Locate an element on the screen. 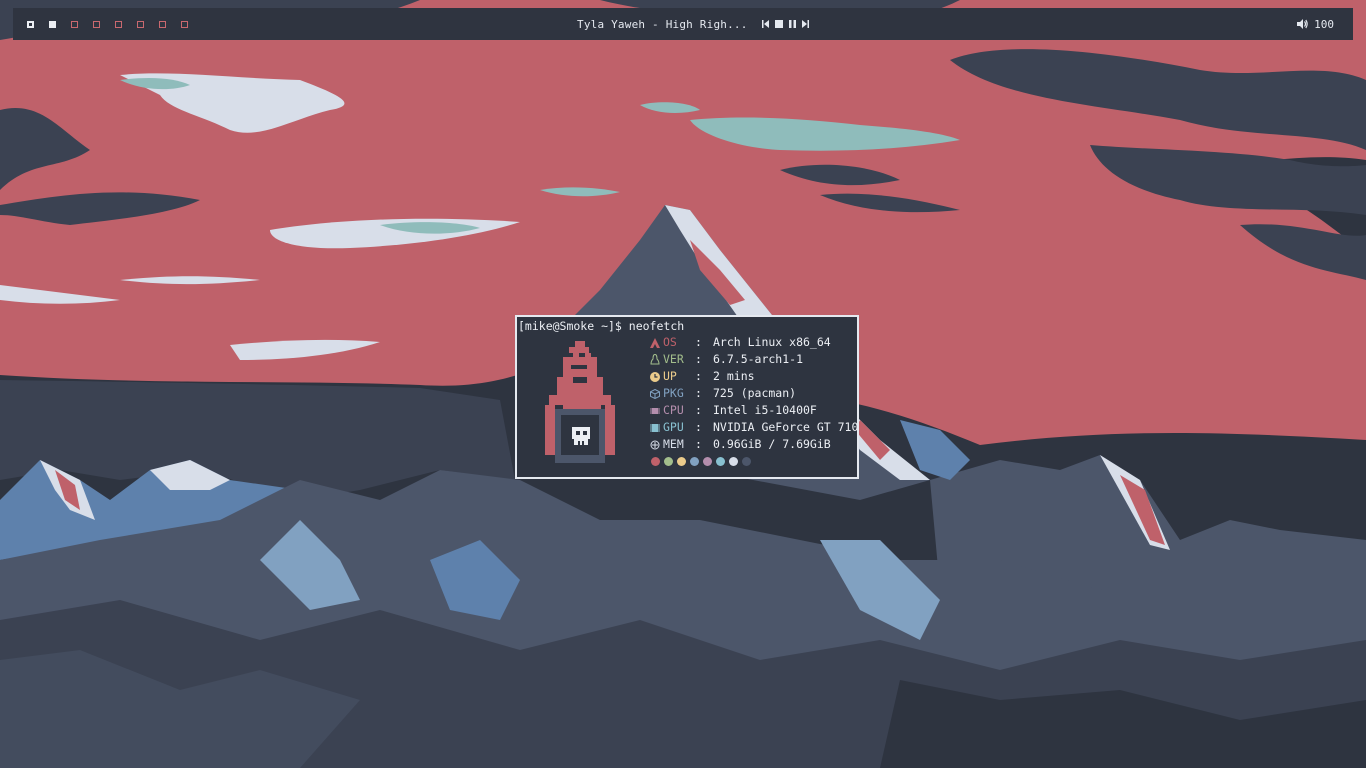 This screenshot has height=768, width=1366. info-packages: PKG : 725 (pacman) is located at coordinates (754, 393).